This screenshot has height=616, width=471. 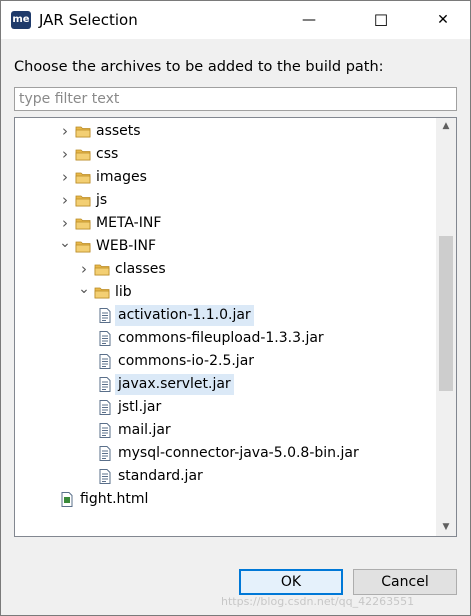 What do you see at coordinates (174, 384) in the screenshot?
I see `tree-item-label: javax.servlet.jar` at bounding box center [174, 384].